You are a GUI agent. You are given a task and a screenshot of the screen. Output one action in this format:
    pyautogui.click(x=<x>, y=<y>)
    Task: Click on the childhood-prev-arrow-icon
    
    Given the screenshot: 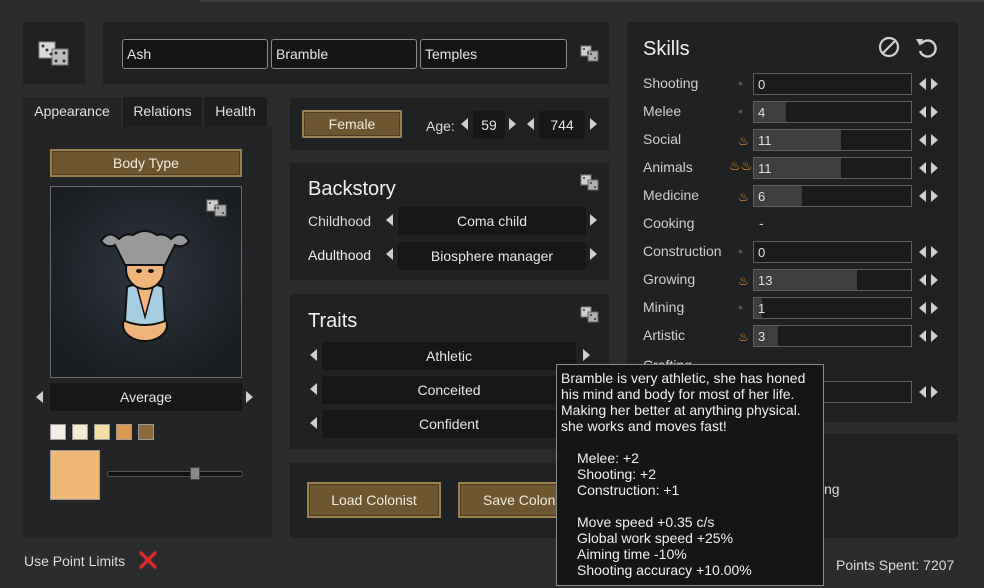 What is the action you would take?
    pyautogui.click(x=389, y=220)
    